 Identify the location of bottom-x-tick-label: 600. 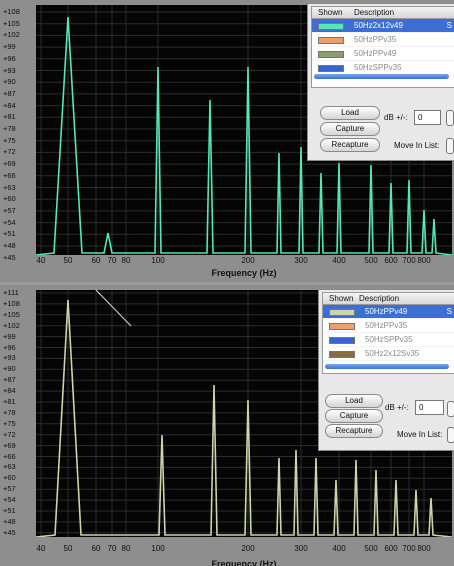
(391, 548).